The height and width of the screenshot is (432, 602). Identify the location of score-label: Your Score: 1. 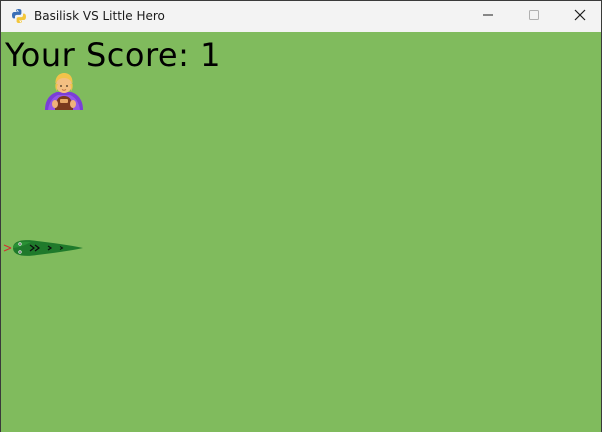
(113, 55).